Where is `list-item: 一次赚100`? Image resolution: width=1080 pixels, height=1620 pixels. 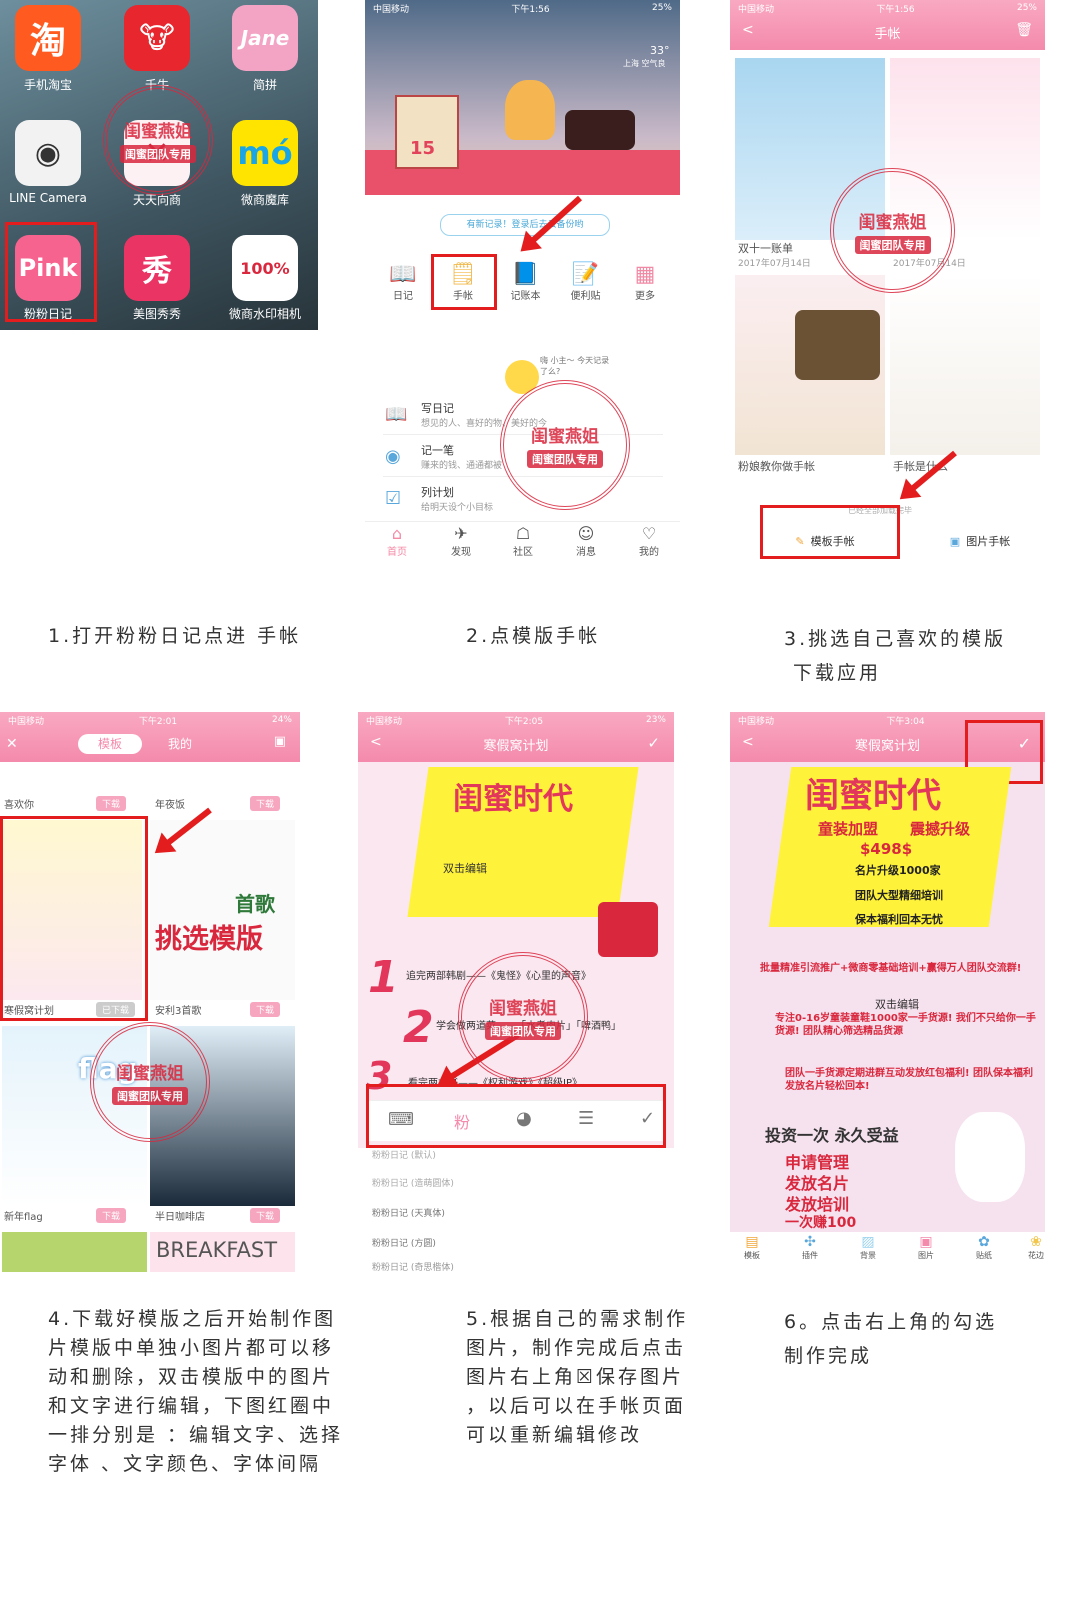 list-item: 一次赚100 is located at coordinates (821, 1223).